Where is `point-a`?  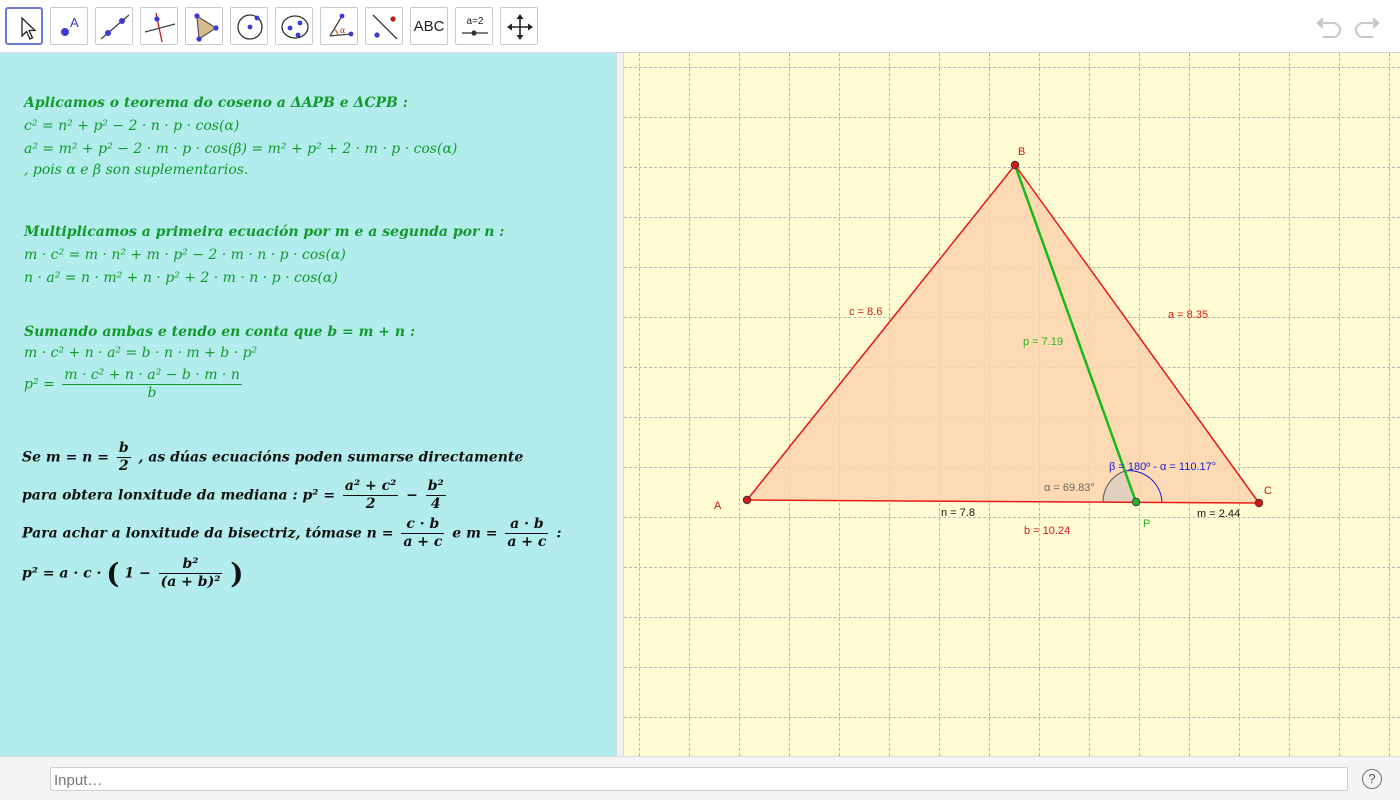
point-a is located at coordinates (747, 500).